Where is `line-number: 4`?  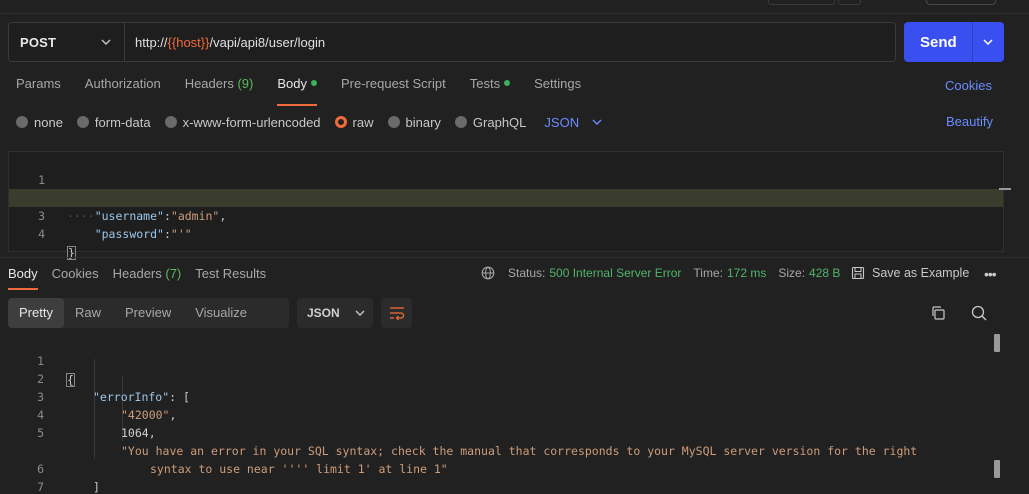
line-number: 4 is located at coordinates (41, 234).